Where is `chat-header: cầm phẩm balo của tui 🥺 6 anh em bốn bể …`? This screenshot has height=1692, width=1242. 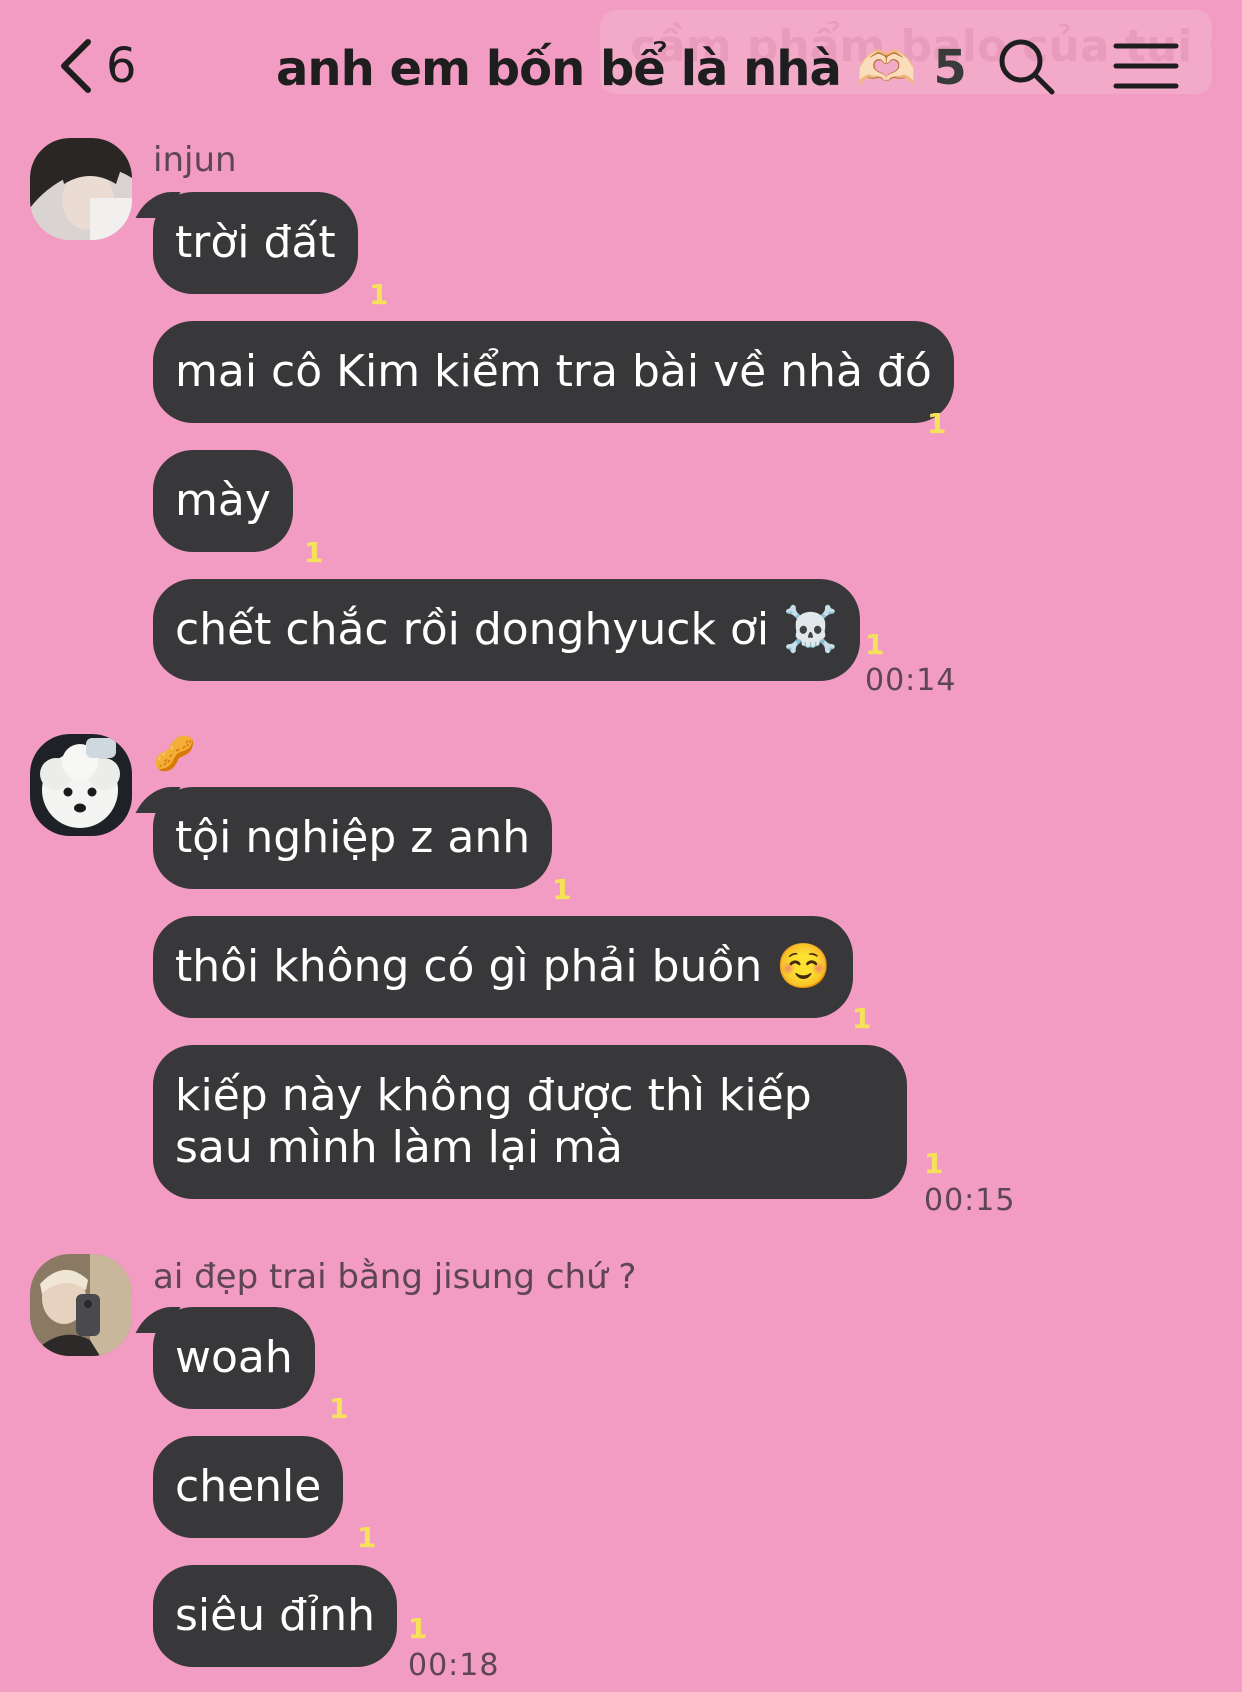 chat-header: cầm phẩm balo của tui 🥺 6 anh em bốn bể … is located at coordinates (621, 65).